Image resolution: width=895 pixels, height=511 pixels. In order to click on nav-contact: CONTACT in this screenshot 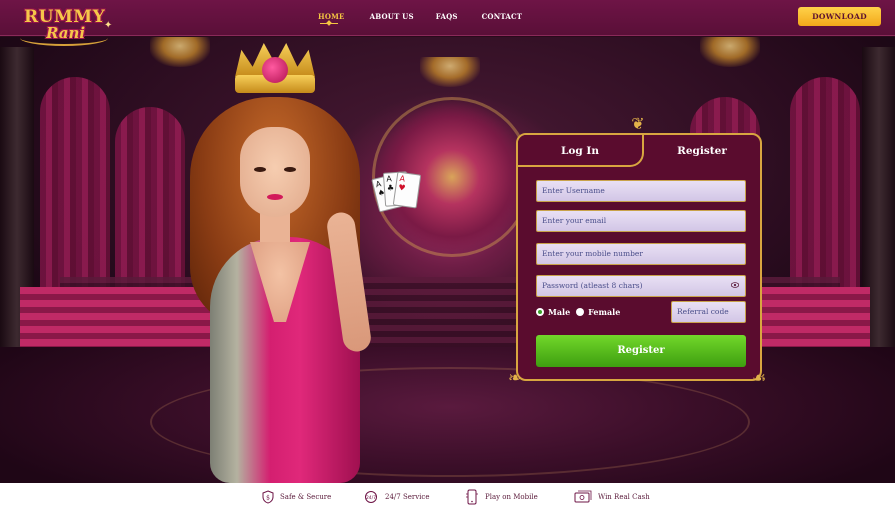, I will do `click(502, 16)`.